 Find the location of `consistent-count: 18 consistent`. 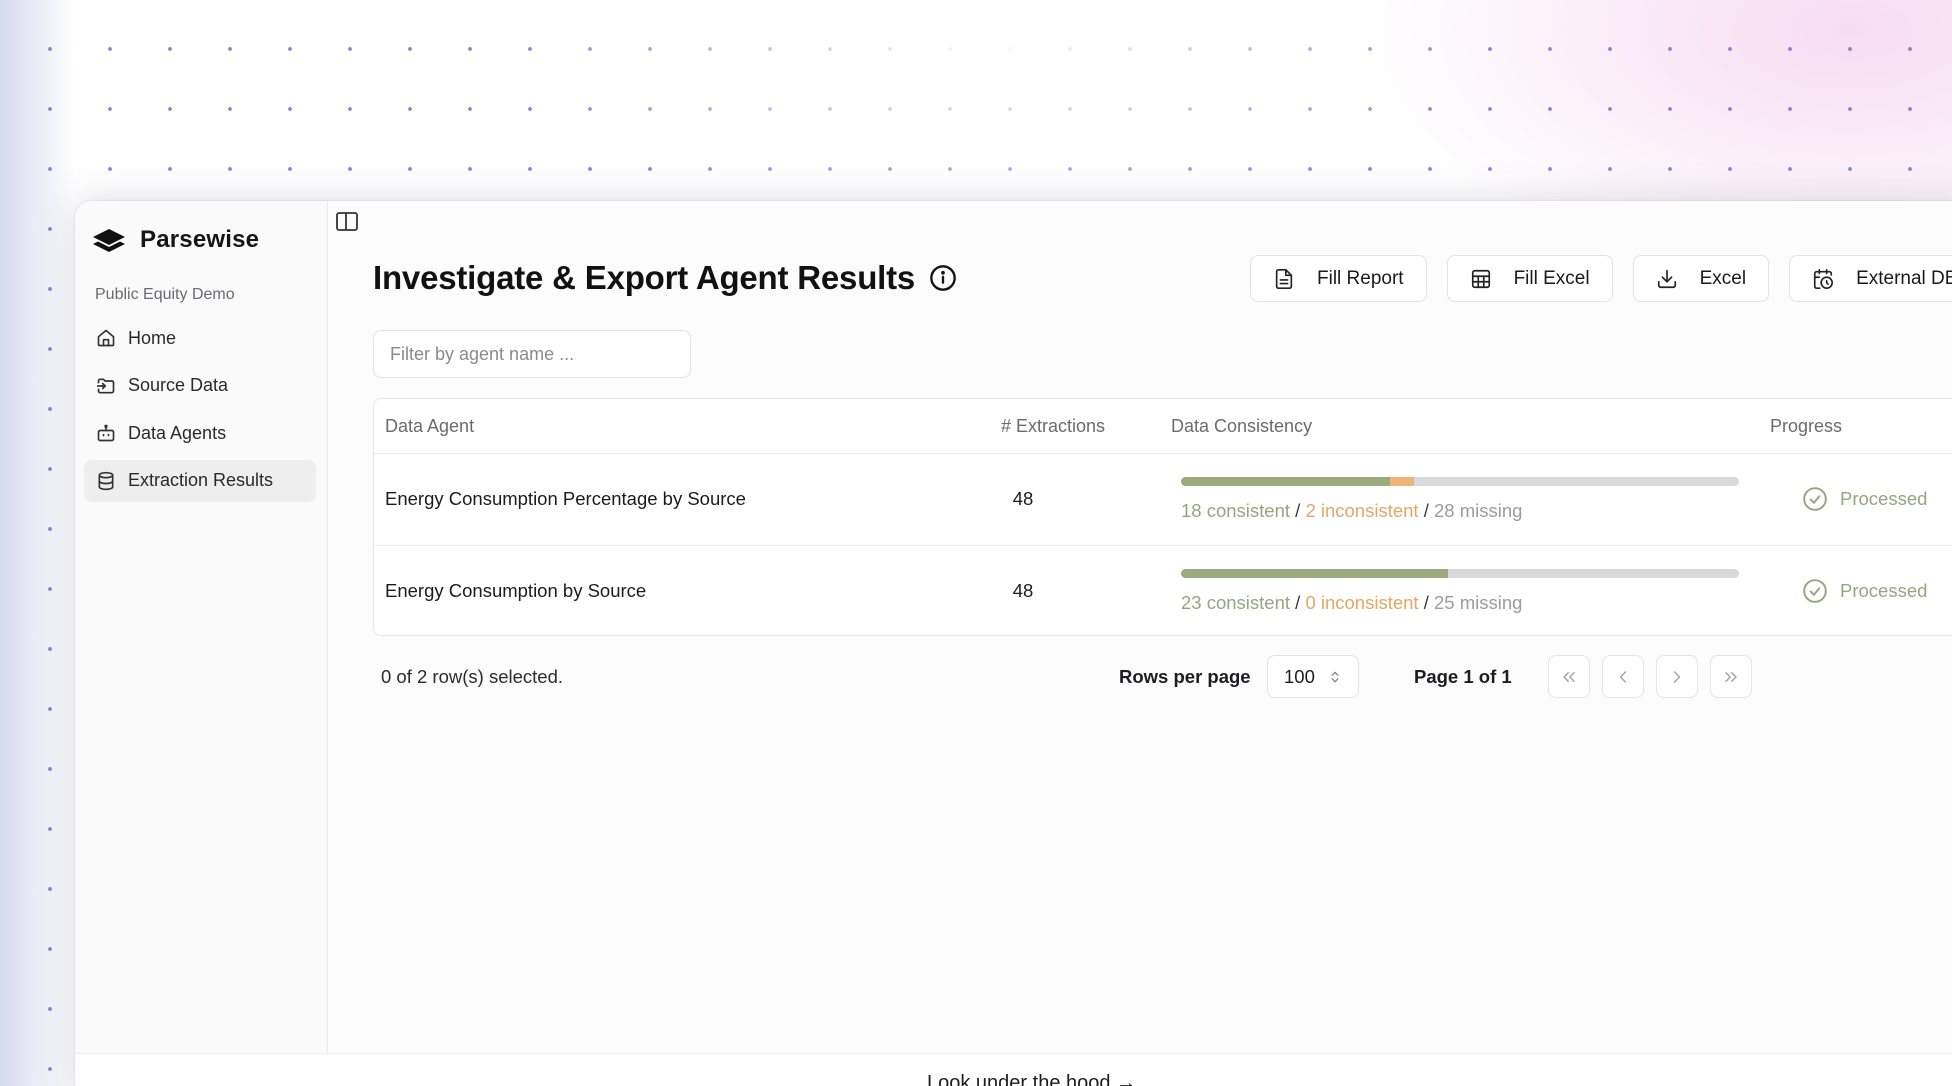

consistent-count: 18 consistent is located at coordinates (1236, 510).